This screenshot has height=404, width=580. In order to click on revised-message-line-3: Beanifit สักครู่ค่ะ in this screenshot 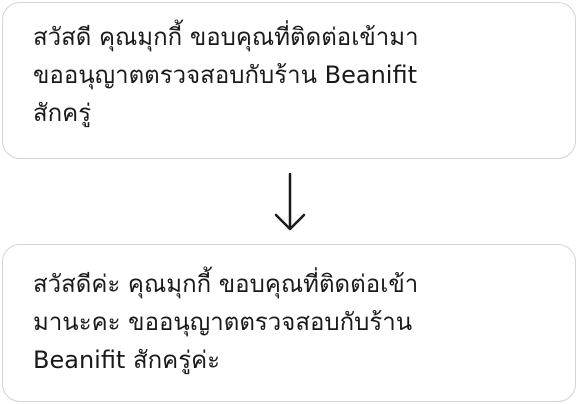, I will do `click(127, 360)`.